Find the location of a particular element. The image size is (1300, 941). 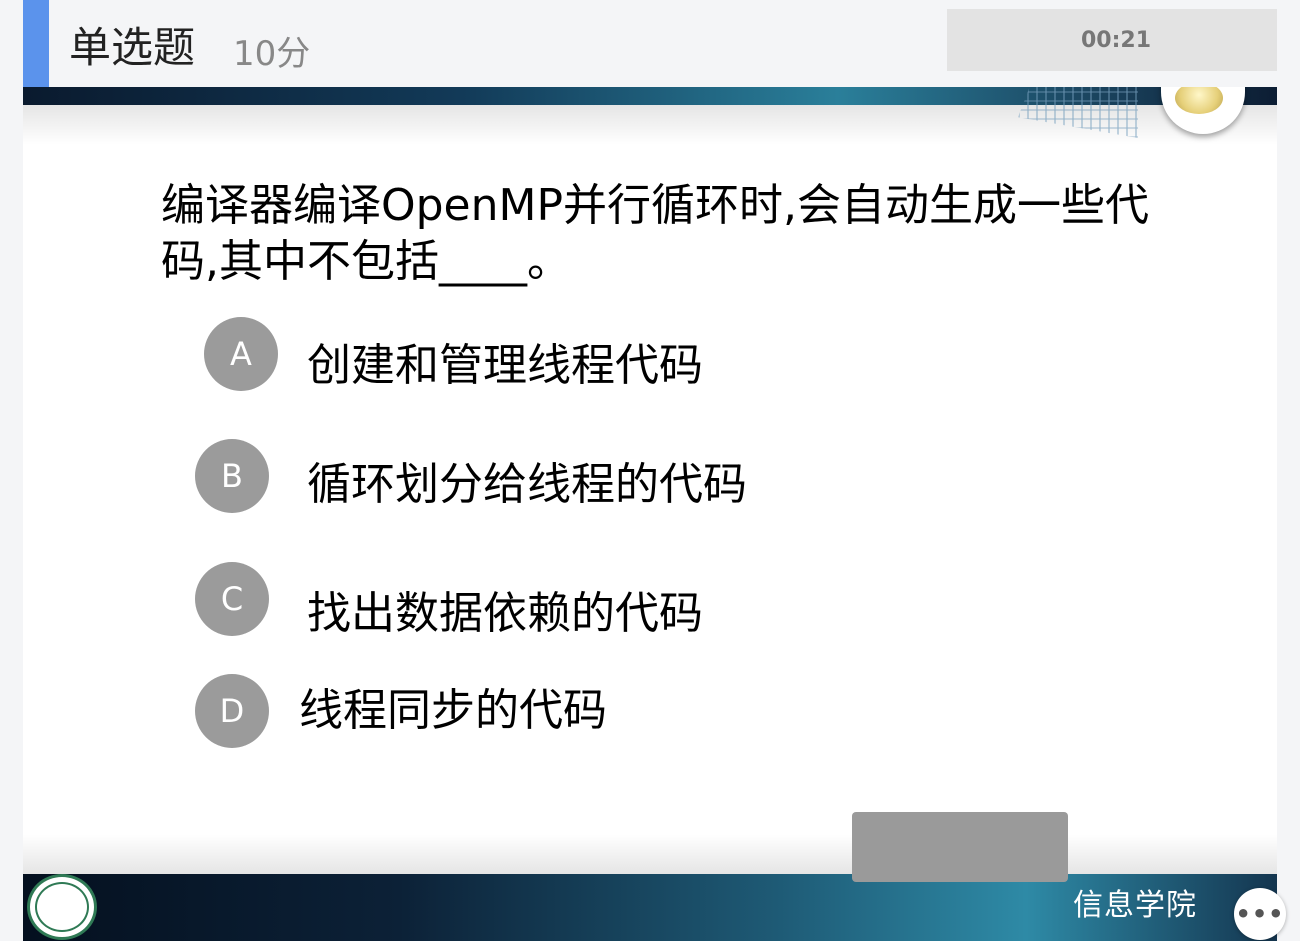

option-badge: A is located at coordinates (241, 354).